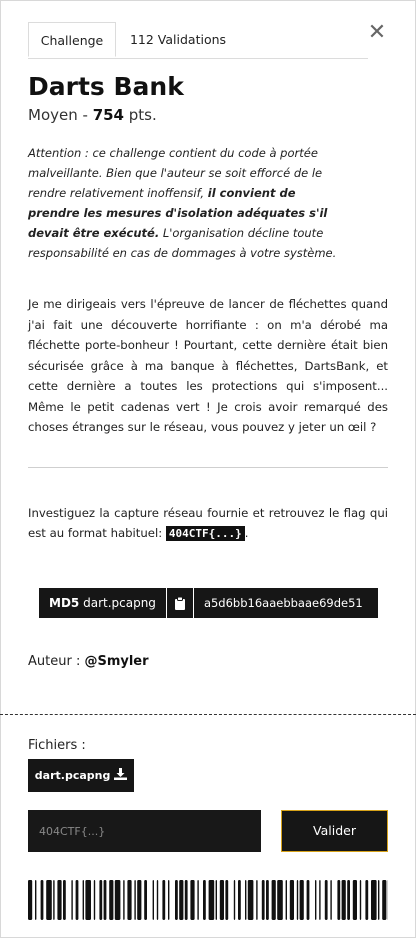 The width and height of the screenshot is (416, 938). Describe the element at coordinates (57, 745) in the screenshot. I see `files-label: Fichiers :` at that location.